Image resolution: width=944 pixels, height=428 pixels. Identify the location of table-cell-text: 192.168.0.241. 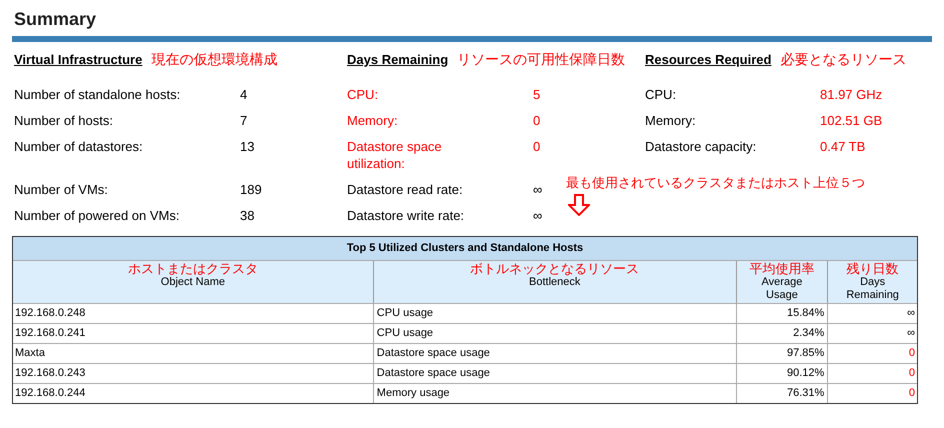
(50, 334).